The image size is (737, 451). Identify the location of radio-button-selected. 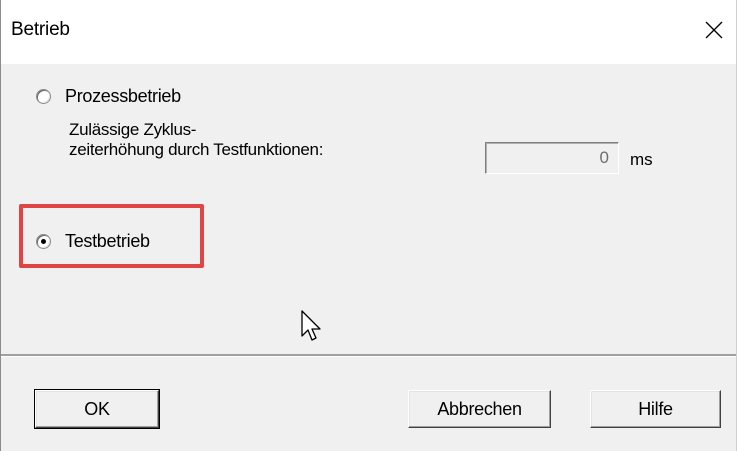
(43, 241).